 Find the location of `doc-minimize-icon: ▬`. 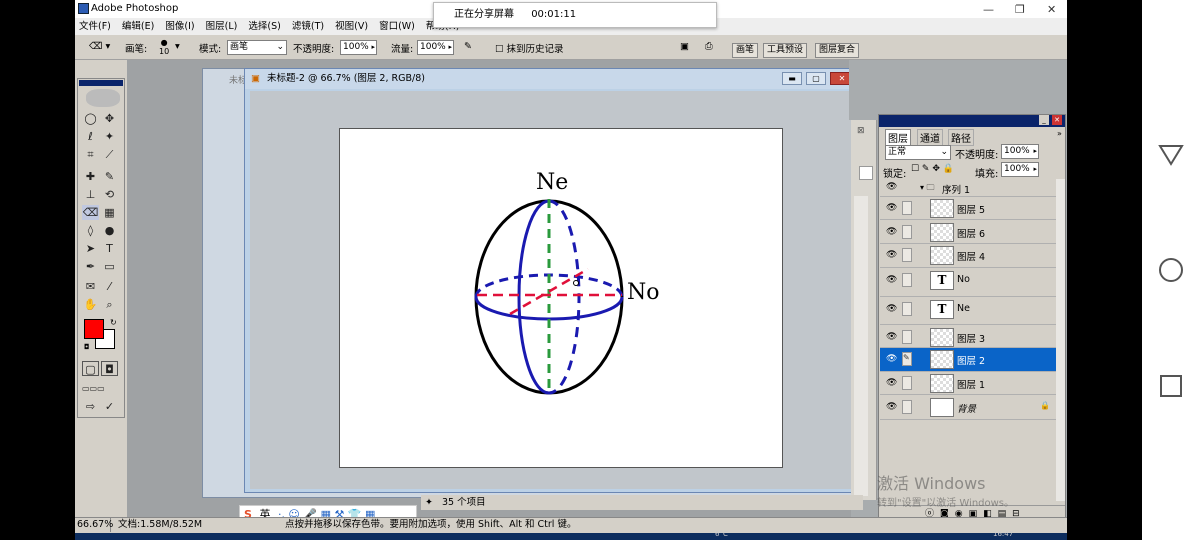

doc-minimize-icon: ▬ is located at coordinates (792, 78).